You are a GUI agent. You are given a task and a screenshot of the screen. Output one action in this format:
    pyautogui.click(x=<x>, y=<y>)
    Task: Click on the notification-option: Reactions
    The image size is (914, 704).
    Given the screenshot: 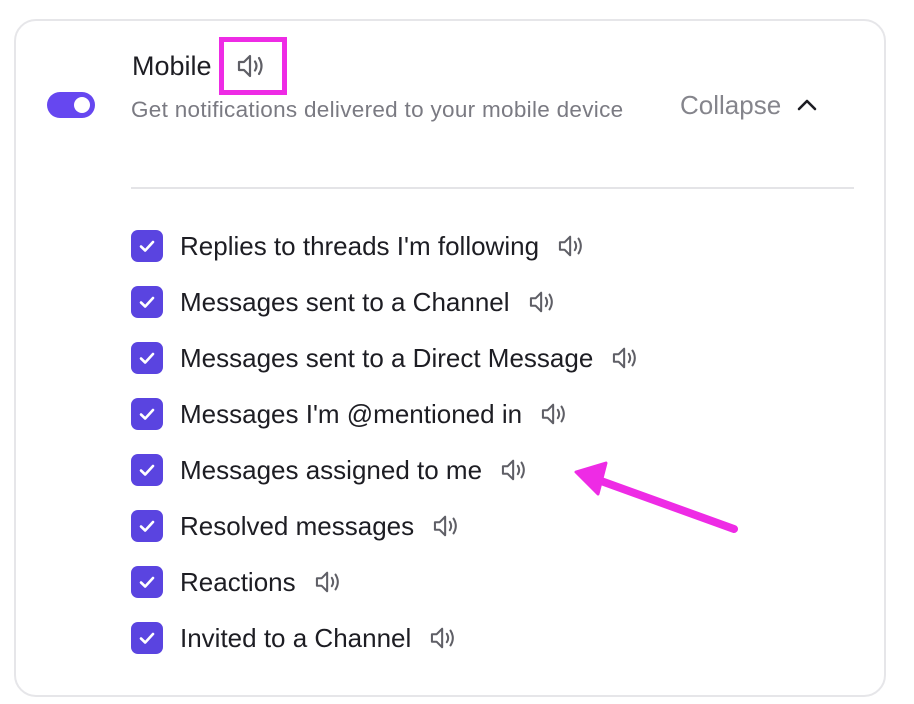 What is the action you would take?
    pyautogui.click(x=386, y=594)
    